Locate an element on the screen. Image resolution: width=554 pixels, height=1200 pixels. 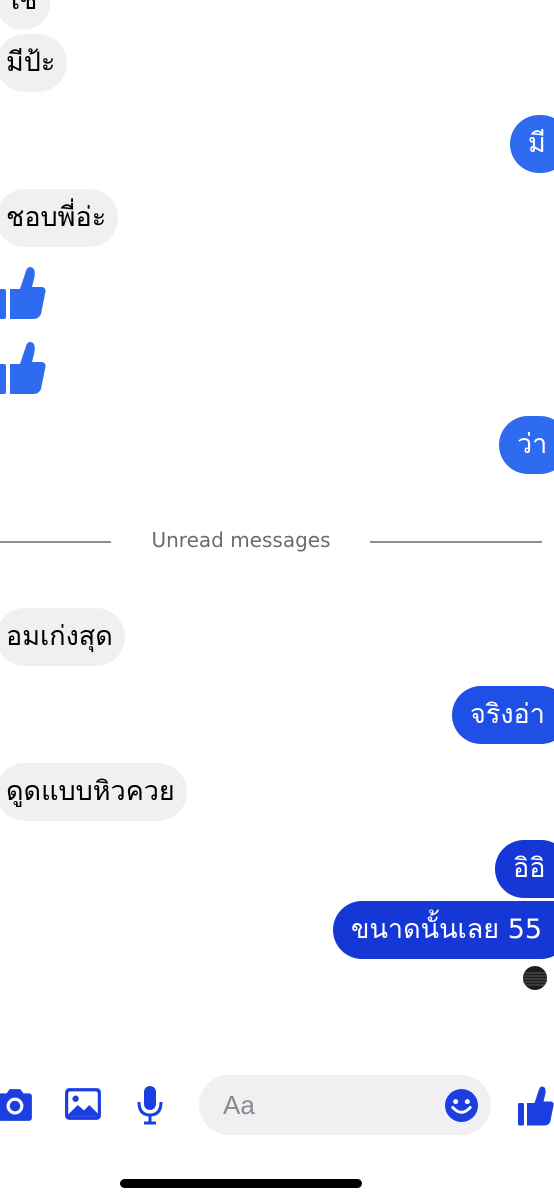
camera-icon is located at coordinates (17, 1105).